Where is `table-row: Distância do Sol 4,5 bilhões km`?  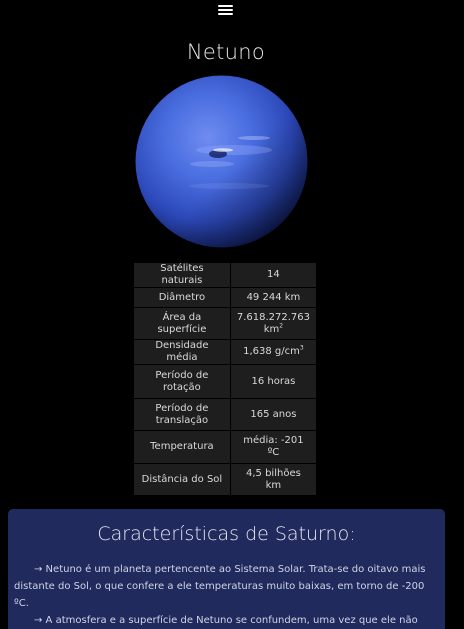
table-row: Distância do Sol 4,5 bilhões km is located at coordinates (225, 479).